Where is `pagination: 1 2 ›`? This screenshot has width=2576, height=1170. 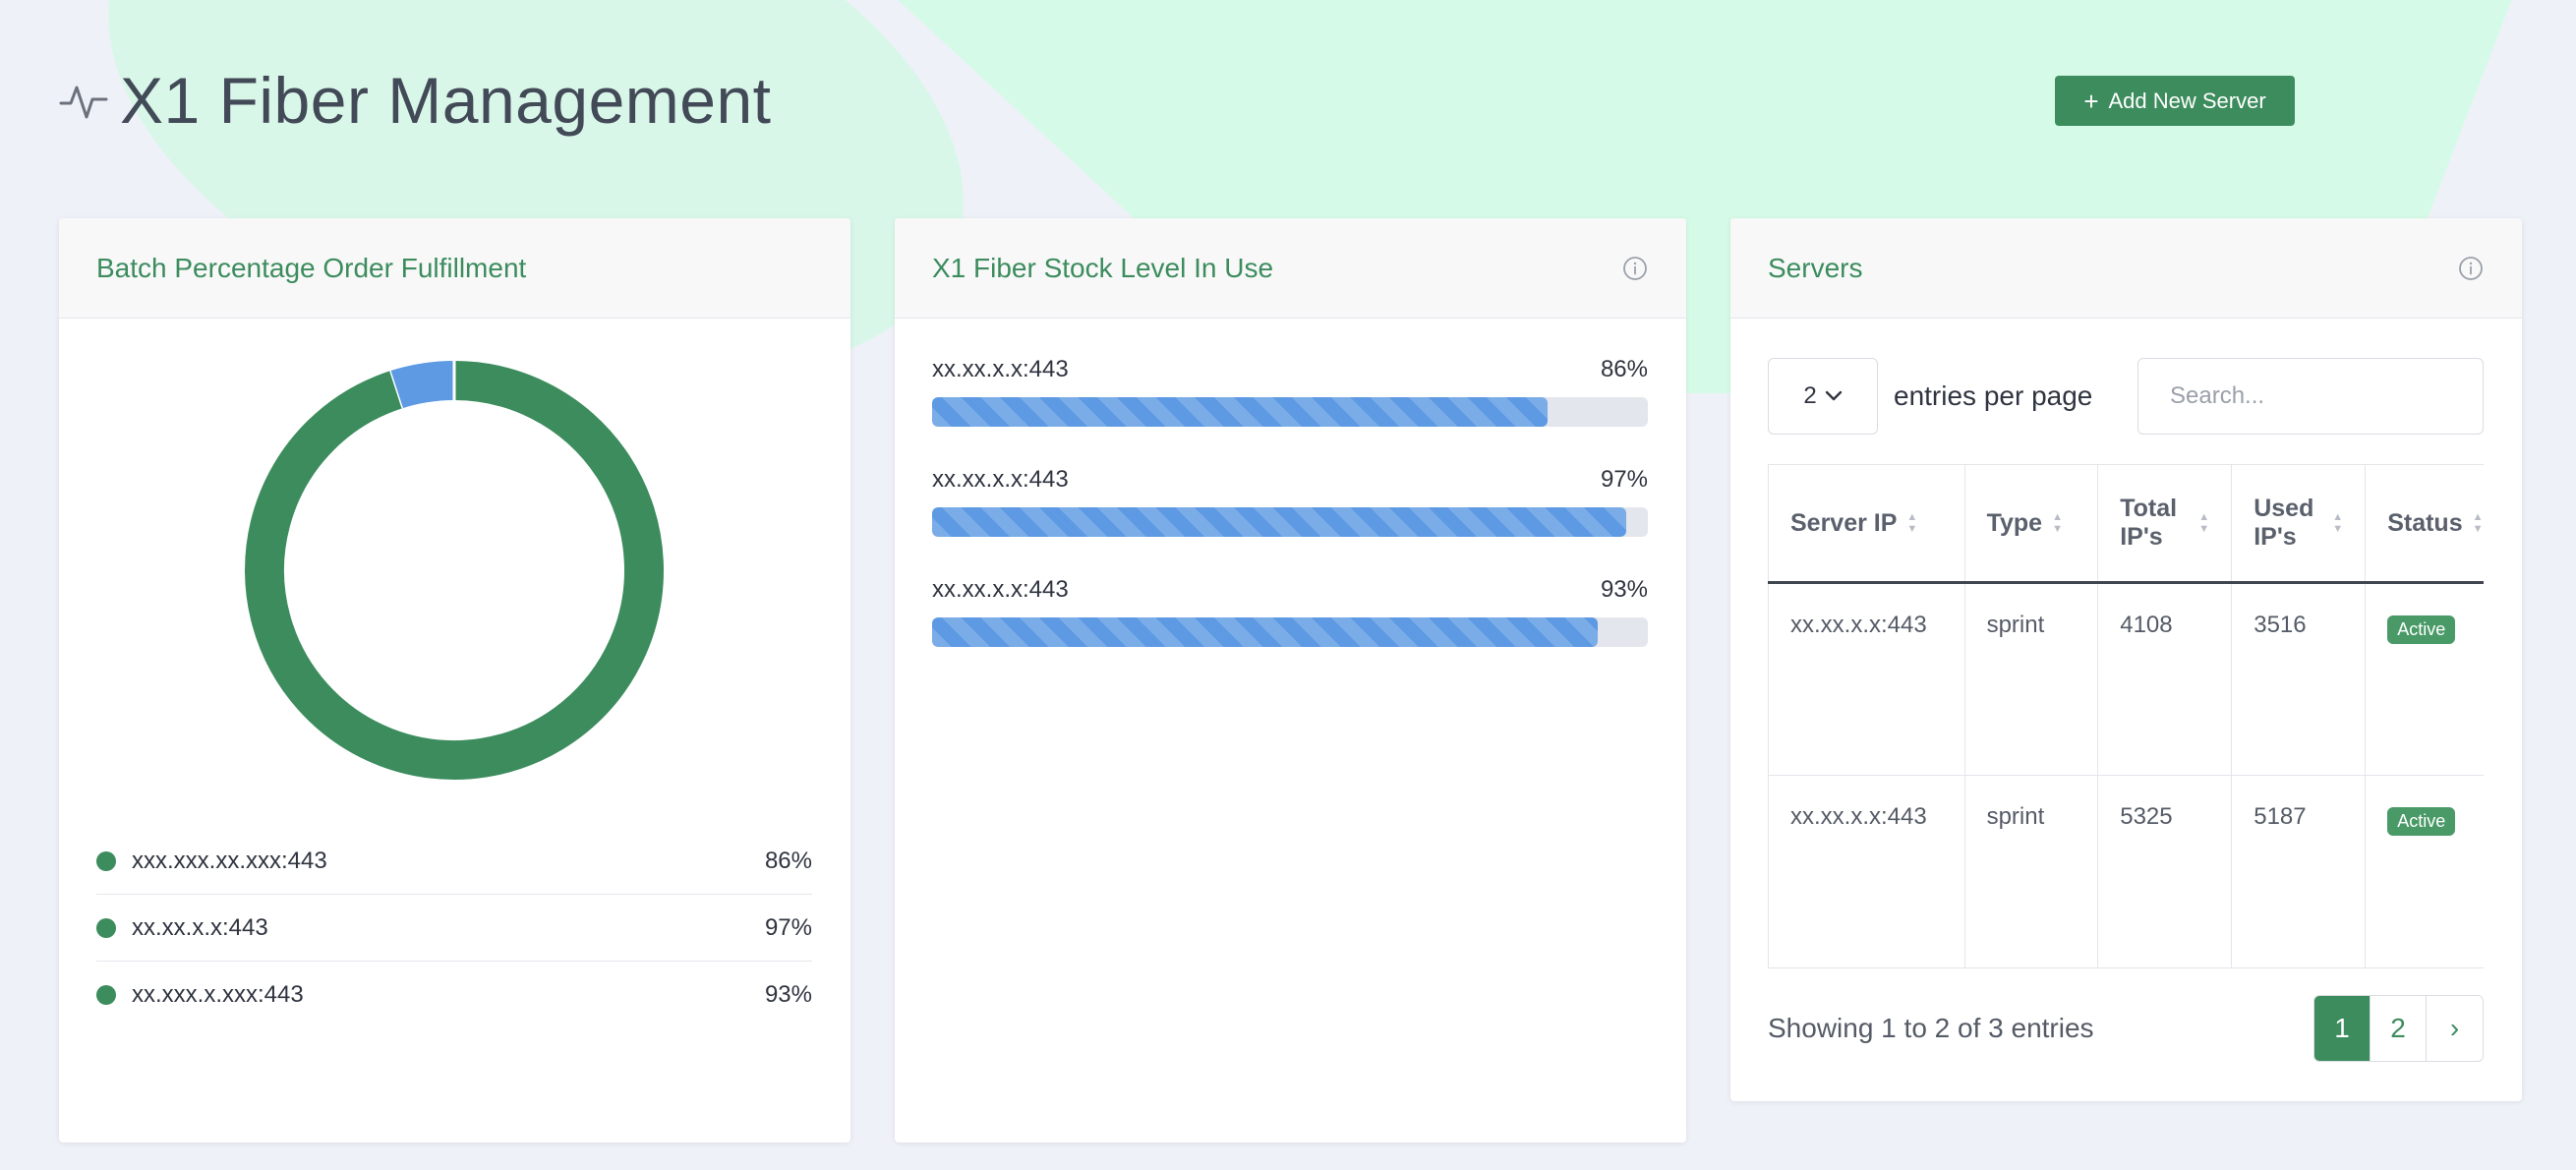
pagination: 1 2 › is located at coordinates (2398, 1028).